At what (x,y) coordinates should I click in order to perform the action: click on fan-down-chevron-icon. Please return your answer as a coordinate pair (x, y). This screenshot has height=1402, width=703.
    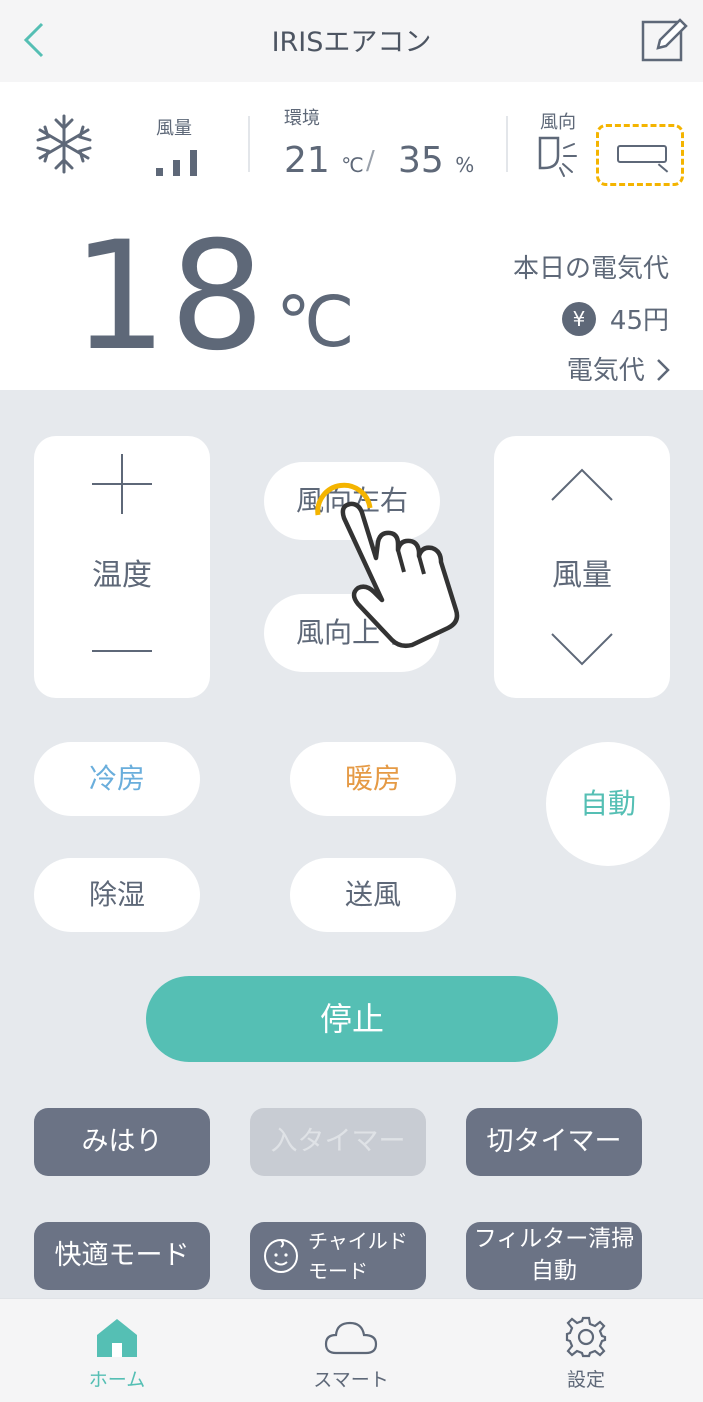
    Looking at the image, I should click on (582, 650).